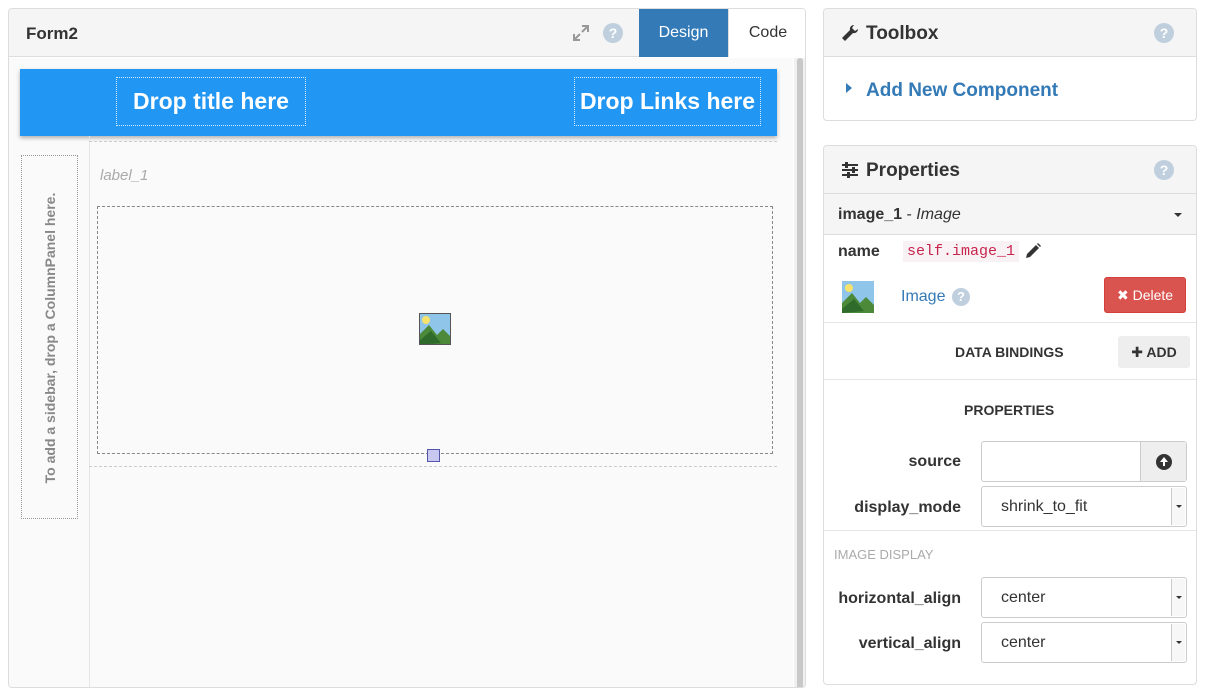 This screenshot has width=1216, height=688. I want to click on editor-scrollbar, so click(799, 372).